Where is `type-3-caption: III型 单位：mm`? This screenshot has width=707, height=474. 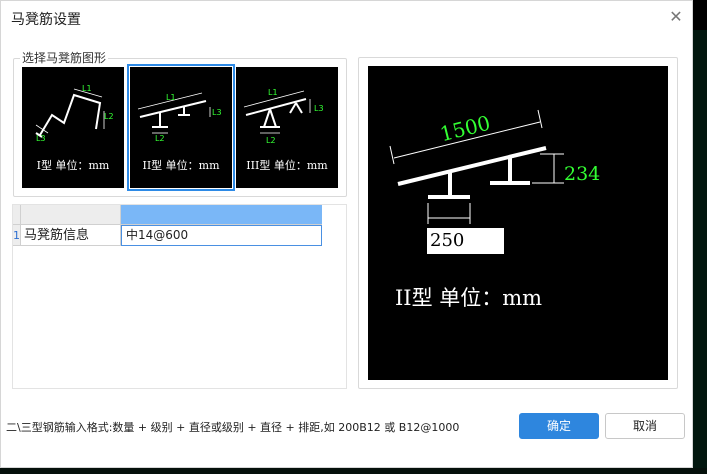
type-3-caption: III型 单位：mm is located at coordinates (287, 165).